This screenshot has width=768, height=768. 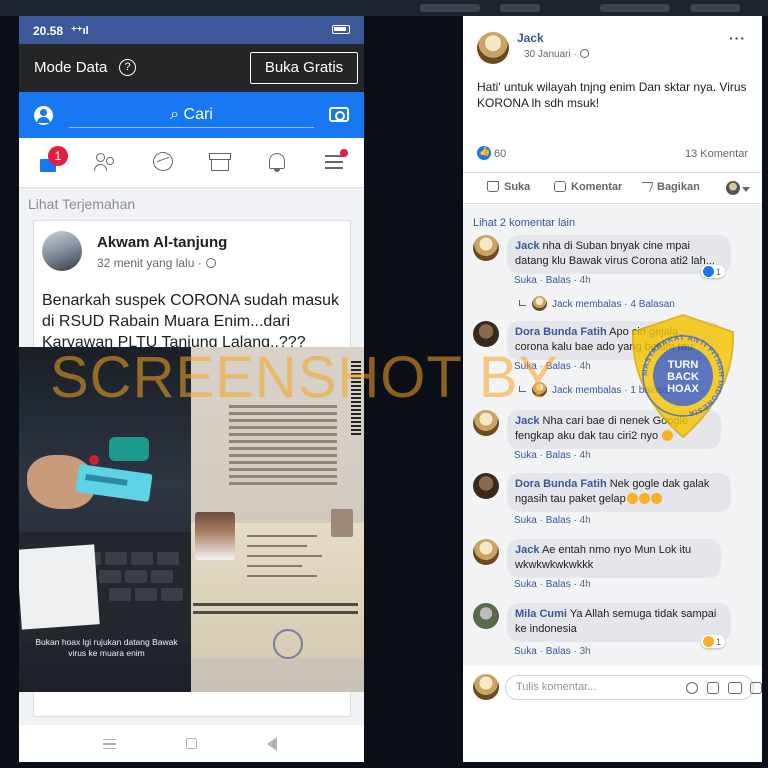 What do you see at coordinates (304, 68) in the screenshot?
I see `free-mode-button: Buka Gratis` at bounding box center [304, 68].